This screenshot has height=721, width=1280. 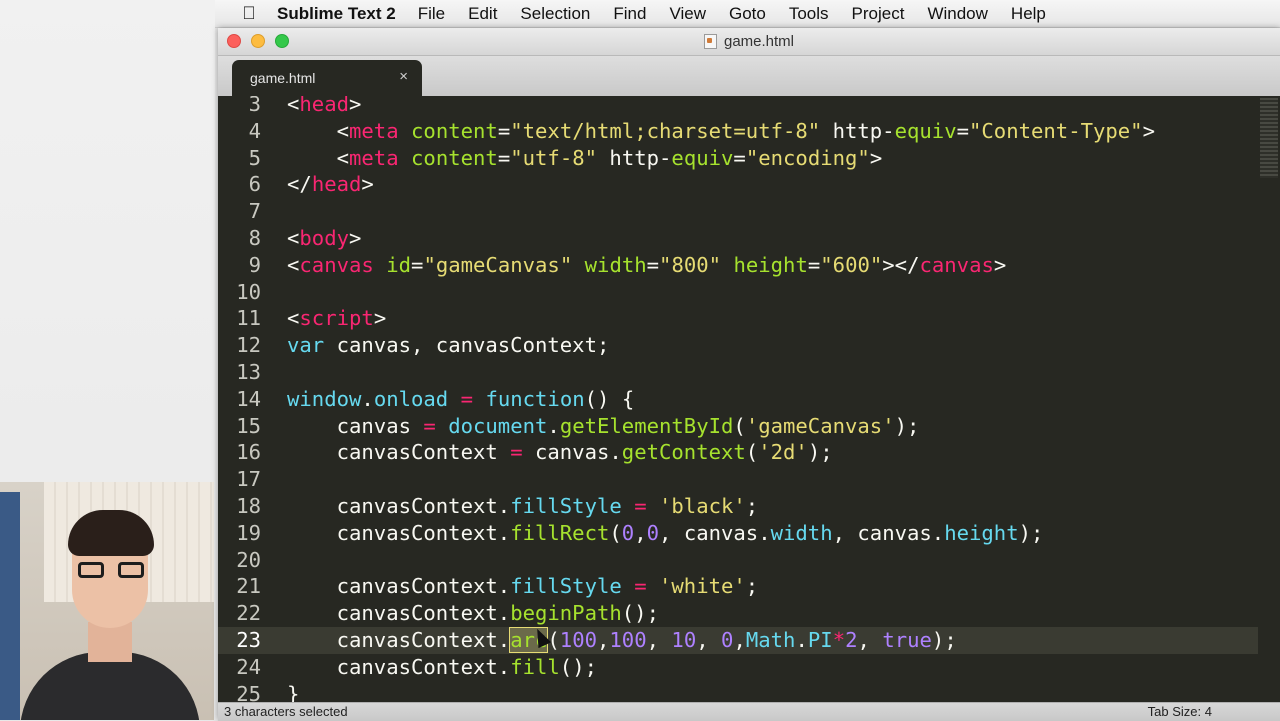 I want to click on window-title-text: game.html, so click(x=759, y=41).